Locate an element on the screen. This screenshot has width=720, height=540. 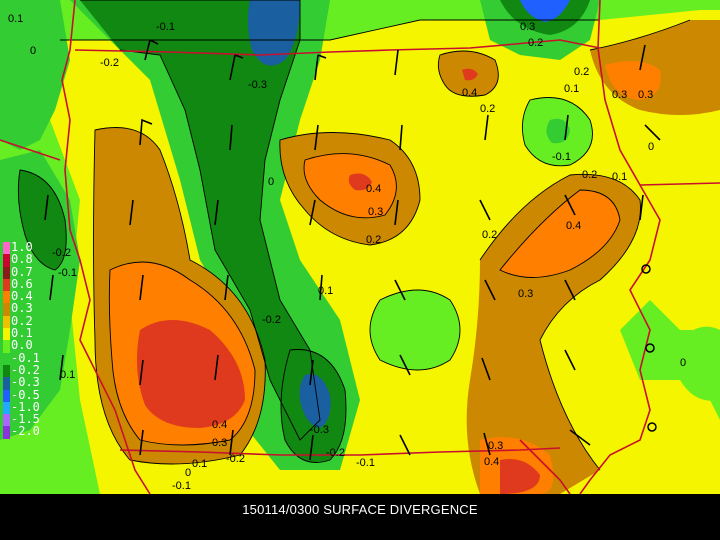
caption-bar: 150114/0300 SURFACE DIVERGENCE is located at coordinates (360, 517).